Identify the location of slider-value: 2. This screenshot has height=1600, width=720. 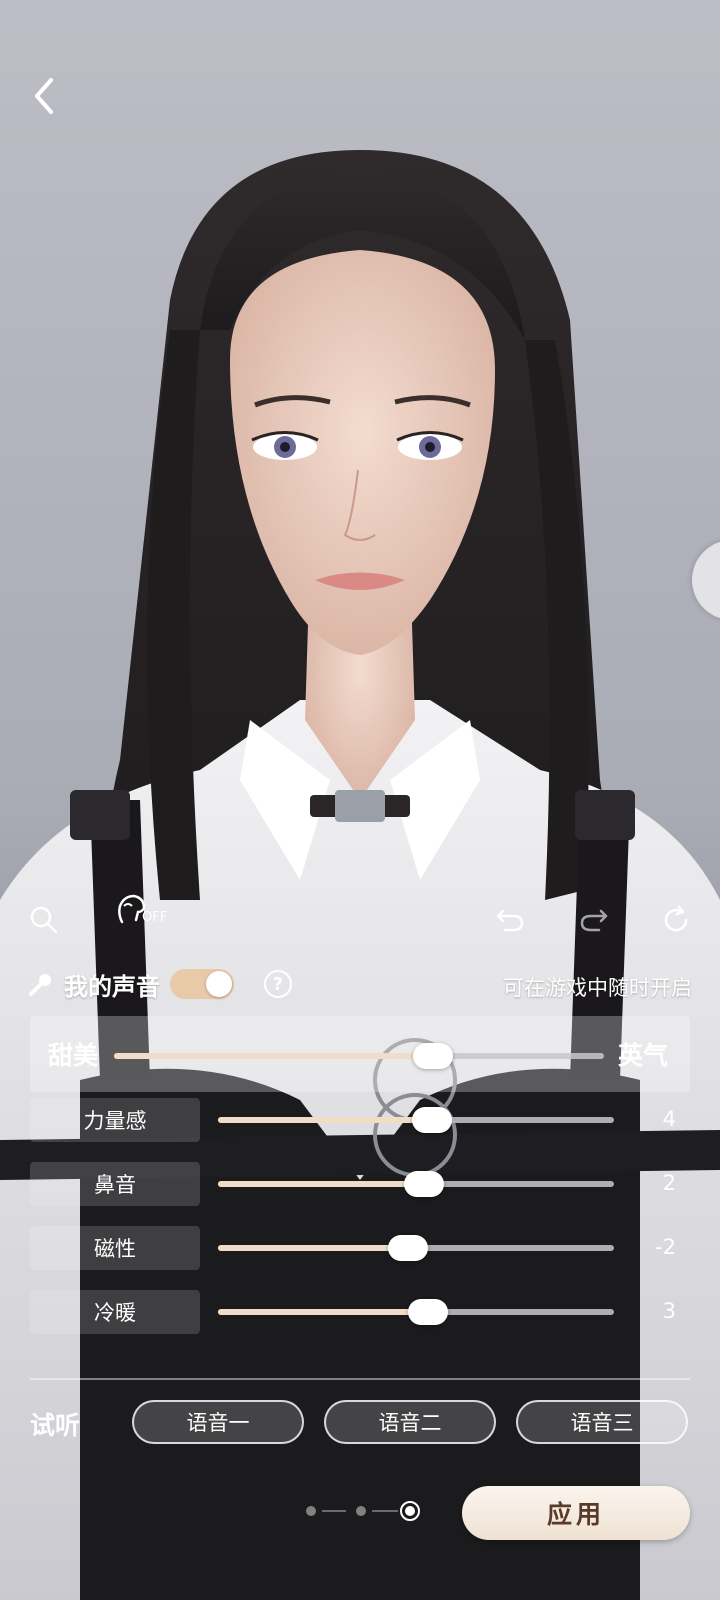
(669, 1183).